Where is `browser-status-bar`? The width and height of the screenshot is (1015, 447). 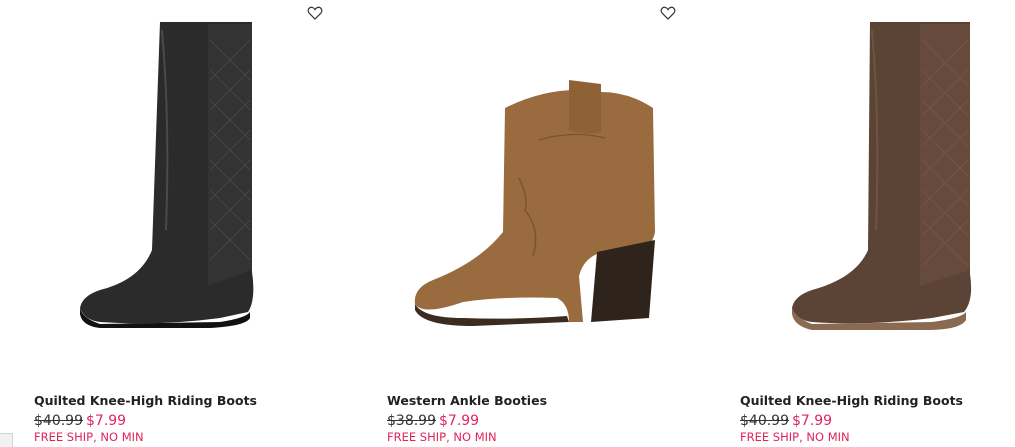
browser-status-bar is located at coordinates (6, 440).